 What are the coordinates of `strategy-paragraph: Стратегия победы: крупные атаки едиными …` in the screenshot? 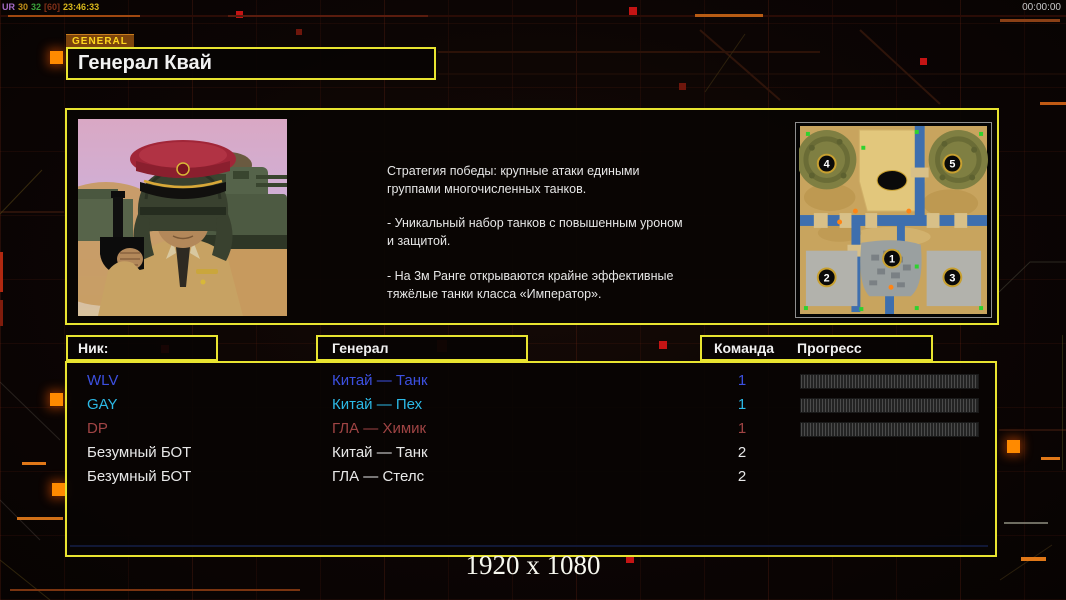 It's located at (513, 180).